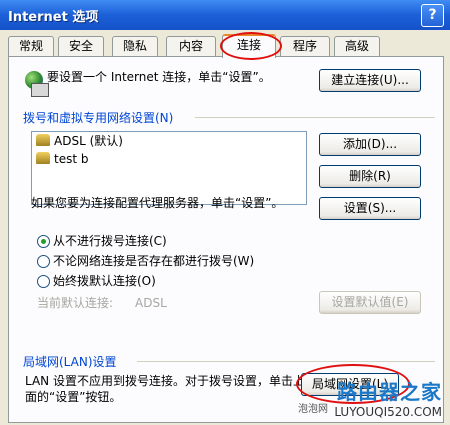  Describe the element at coordinates (432, 15) in the screenshot. I see `help-button: ?` at that location.